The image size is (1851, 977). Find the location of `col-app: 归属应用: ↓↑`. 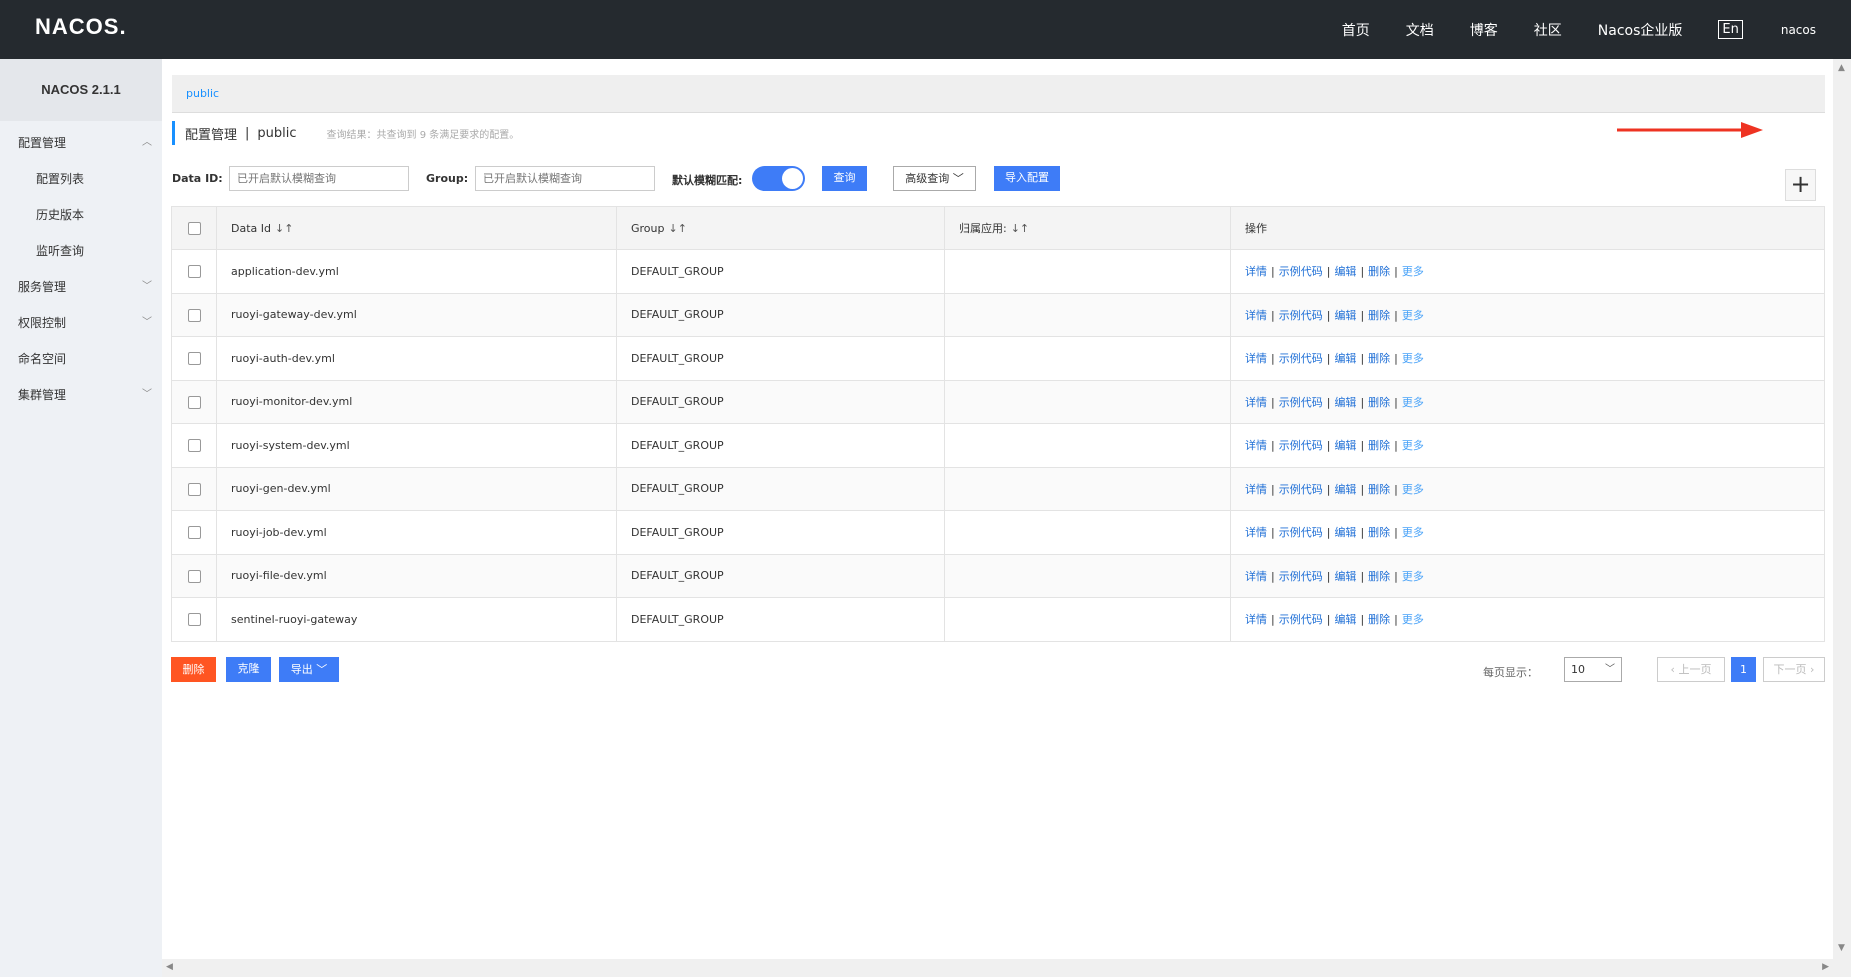

col-app: 归属应用: ↓↑ is located at coordinates (1087, 228).